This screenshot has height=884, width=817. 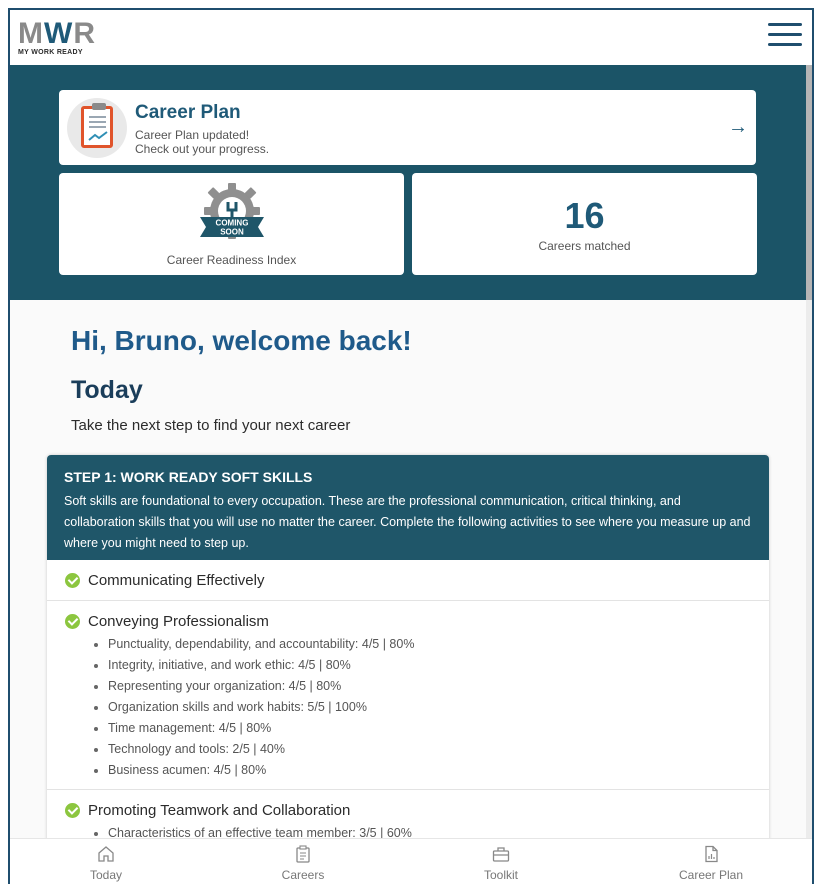 I want to click on career-plan-title: Career Plan, so click(x=188, y=112).